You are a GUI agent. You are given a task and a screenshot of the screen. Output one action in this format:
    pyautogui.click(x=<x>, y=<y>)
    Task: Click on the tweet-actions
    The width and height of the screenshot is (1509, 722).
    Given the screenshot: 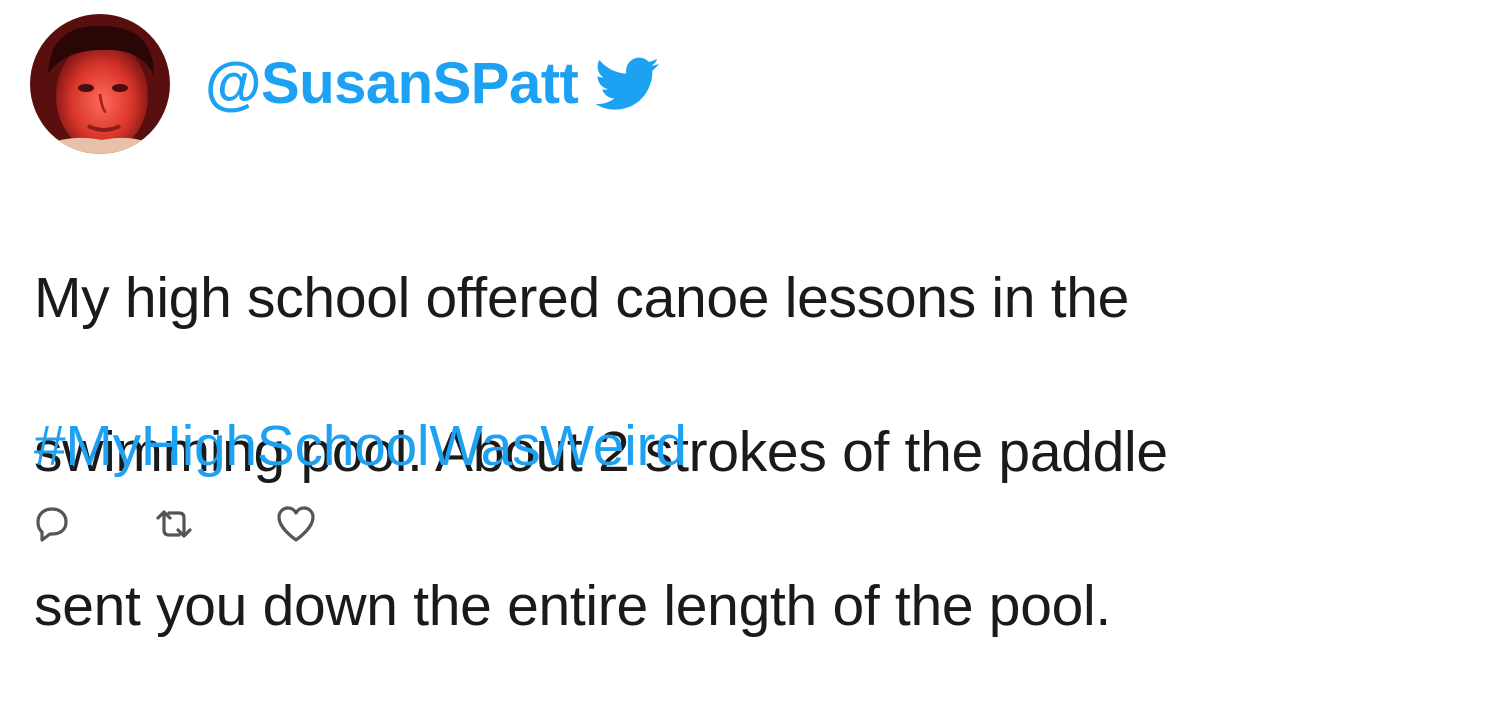 What is the action you would take?
    pyautogui.click(x=213, y=524)
    